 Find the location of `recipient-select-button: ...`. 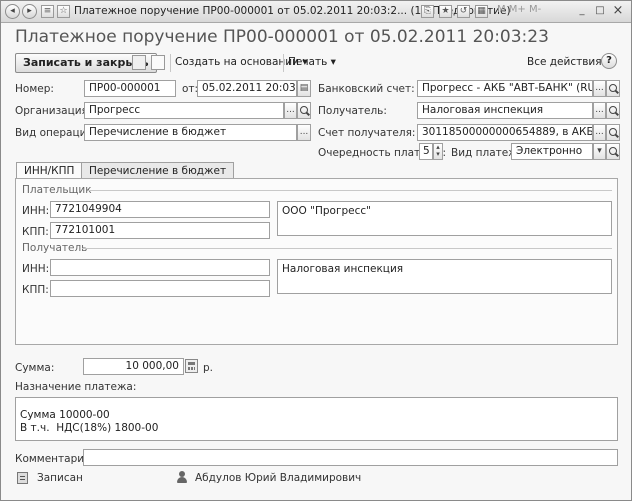

recipient-select-button: ... is located at coordinates (599, 110).